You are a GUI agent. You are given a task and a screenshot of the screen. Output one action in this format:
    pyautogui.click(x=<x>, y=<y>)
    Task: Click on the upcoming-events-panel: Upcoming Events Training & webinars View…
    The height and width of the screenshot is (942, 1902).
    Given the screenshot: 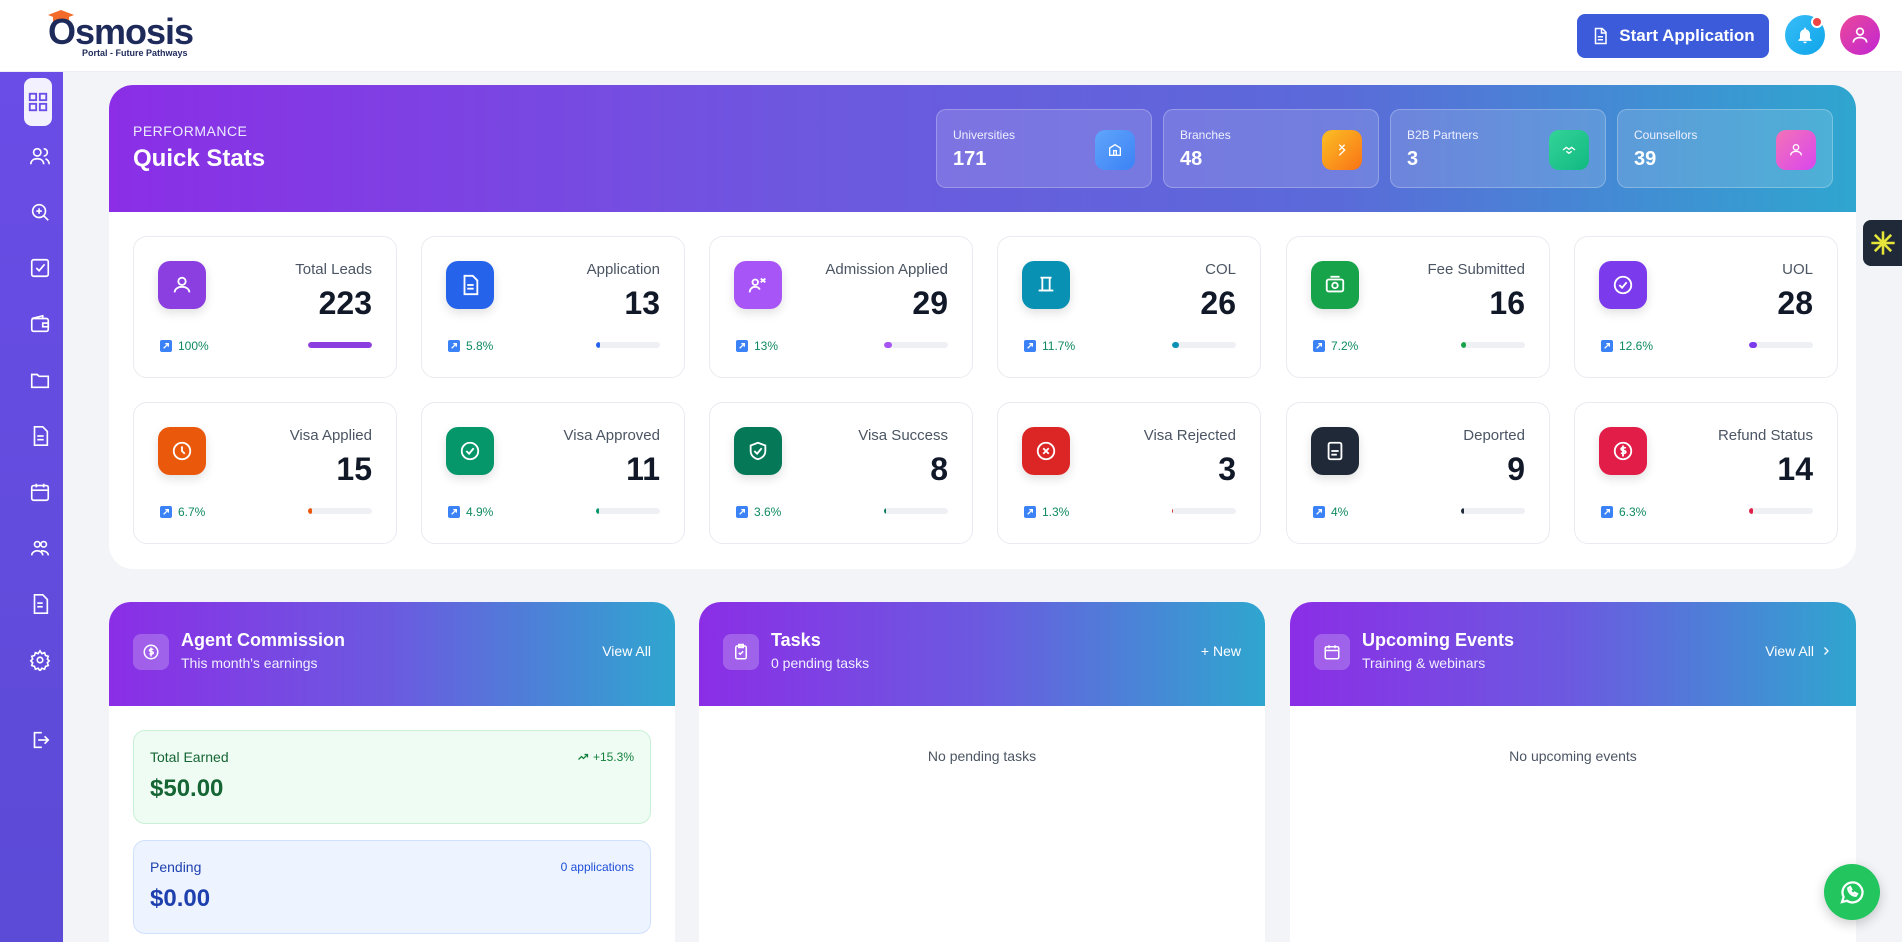 What is the action you would take?
    pyautogui.click(x=1573, y=772)
    